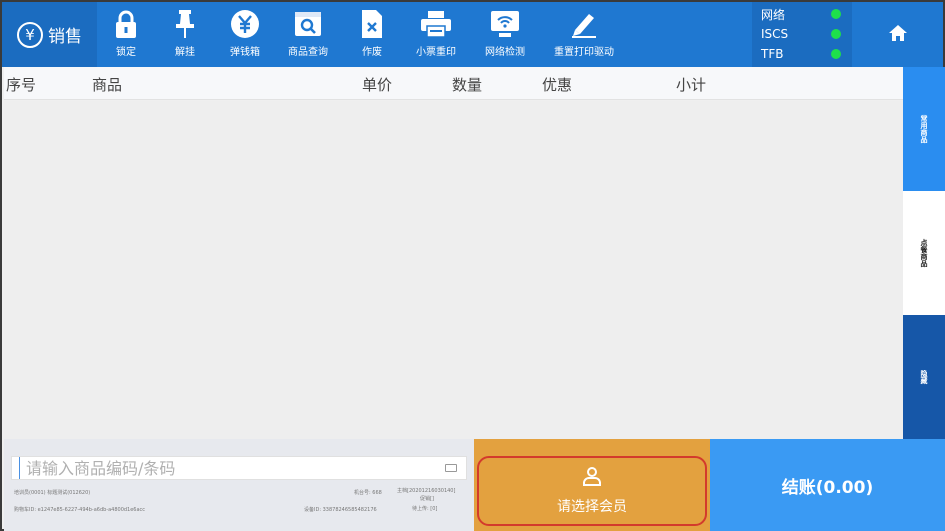 The image size is (945, 531). I want to click on unhold-button: 解挂, so click(185, 35).